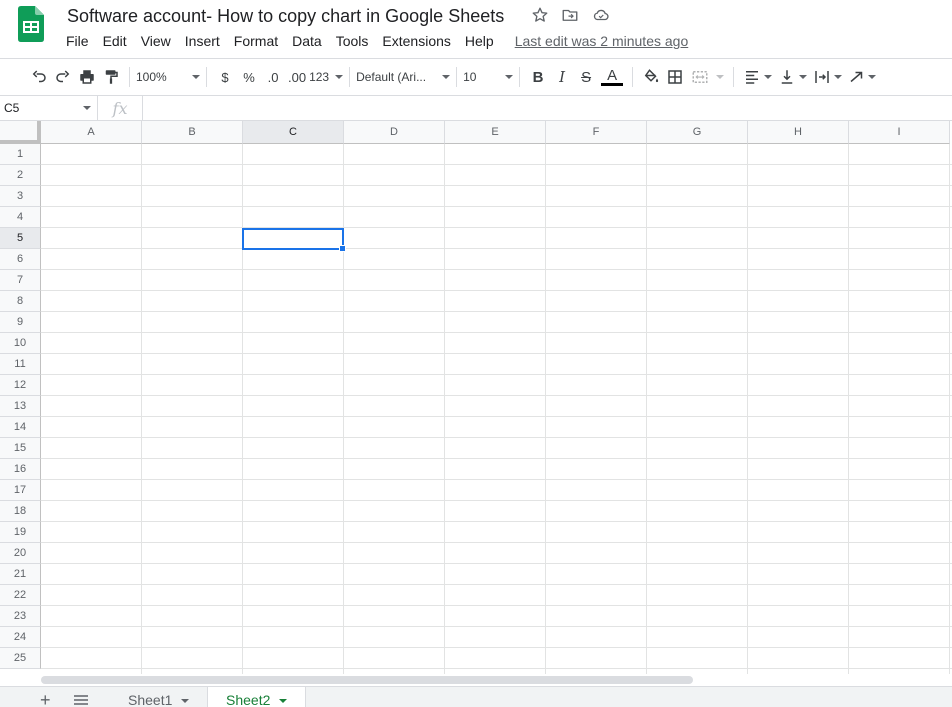  Describe the element at coordinates (20, 427) in the screenshot. I see `row-header: 14` at that location.